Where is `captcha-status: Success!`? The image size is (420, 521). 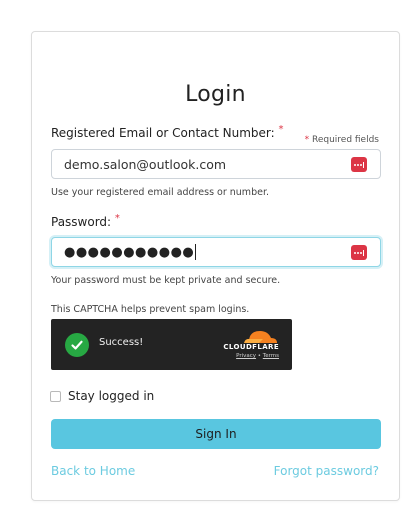 captcha-status: Success! is located at coordinates (121, 342).